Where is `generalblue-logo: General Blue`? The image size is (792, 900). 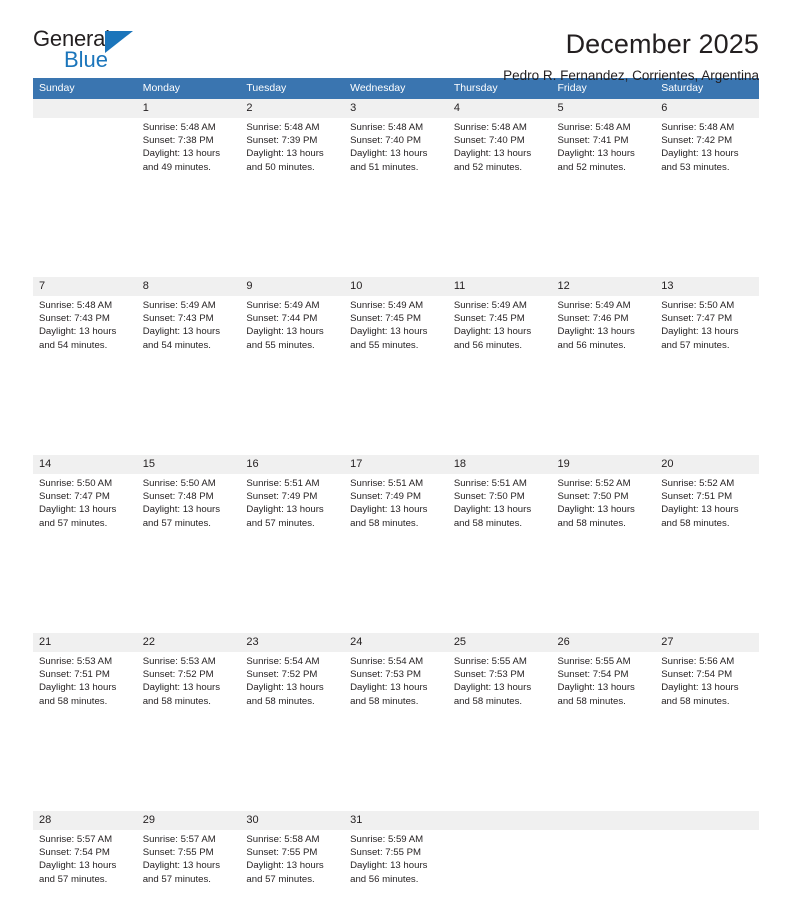
generalblue-logo: General Blue is located at coordinates (85, 51).